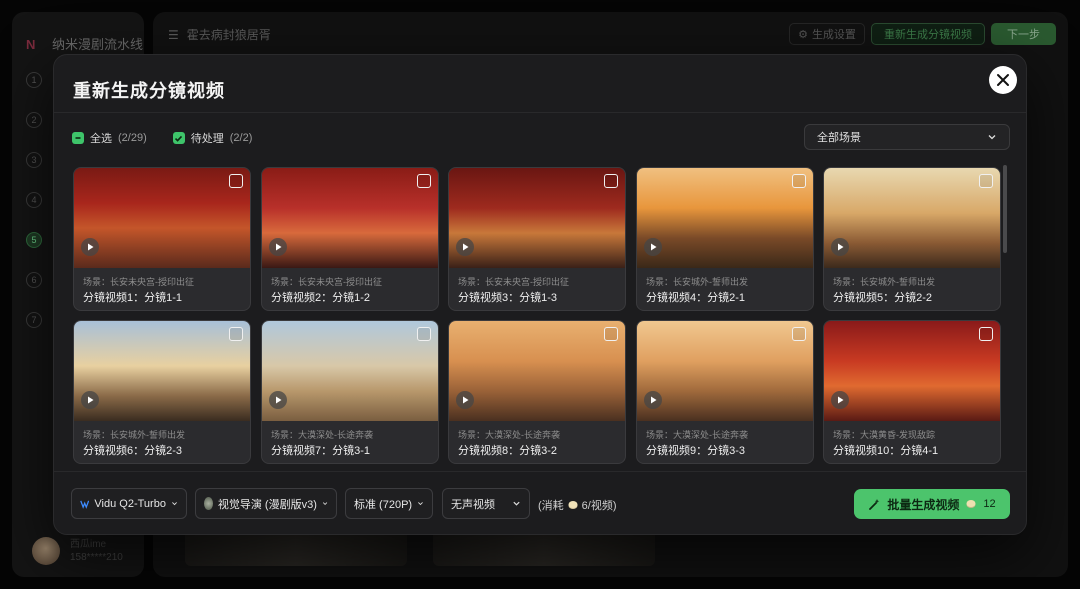 The height and width of the screenshot is (589, 1080). I want to click on select-all-checkbox, so click(78, 138).